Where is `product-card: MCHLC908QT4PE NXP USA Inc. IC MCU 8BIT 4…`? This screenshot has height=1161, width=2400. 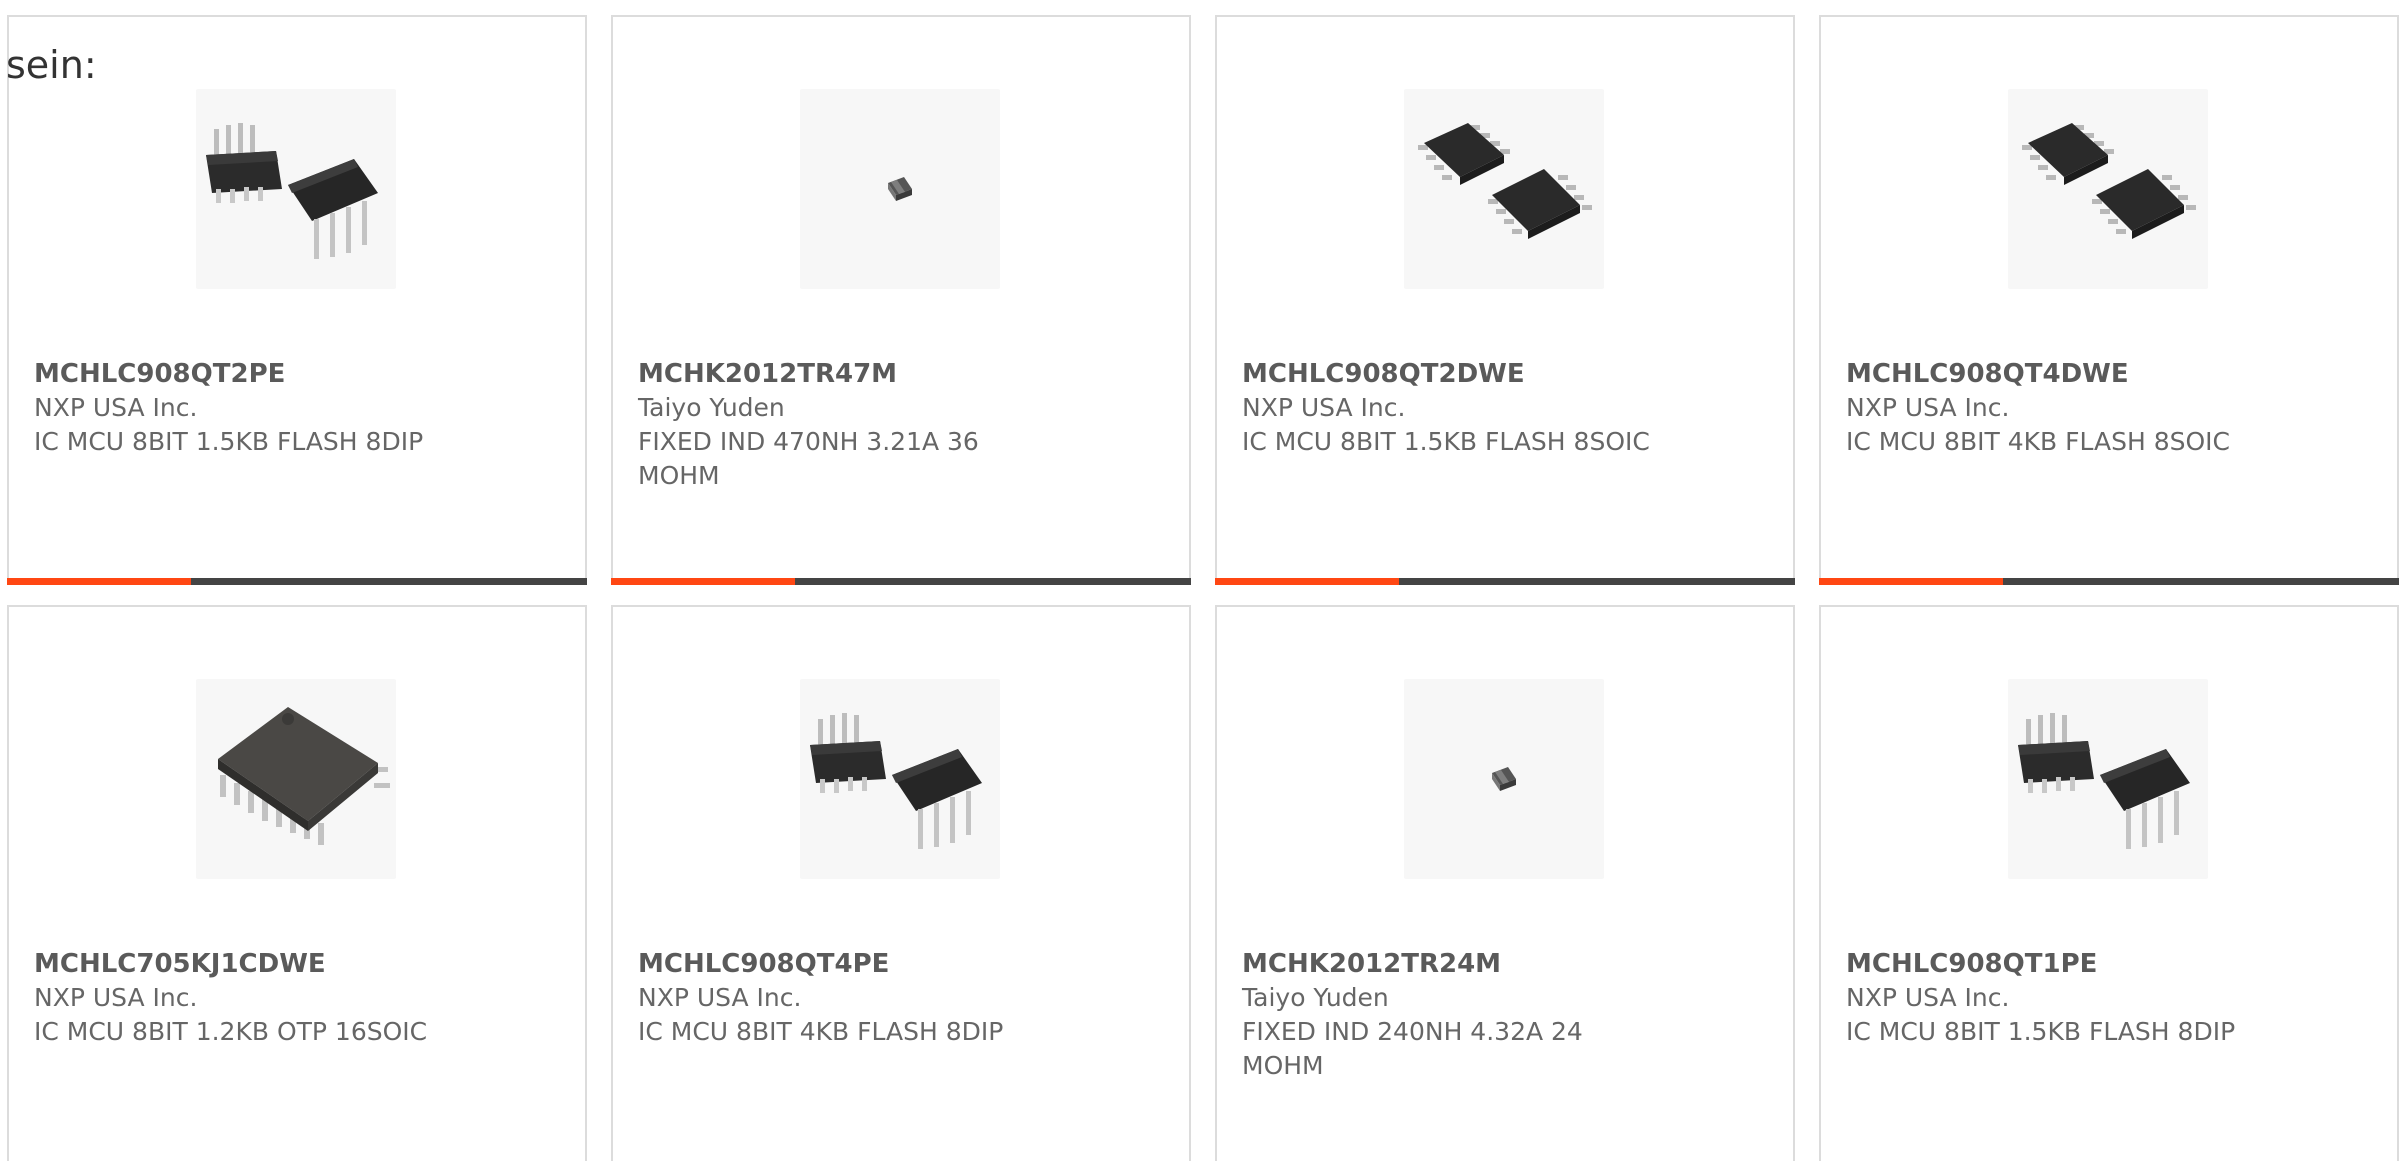 product-card: MCHLC908QT4PE NXP USA Inc. IC MCU 8BIT 4… is located at coordinates (901, 883).